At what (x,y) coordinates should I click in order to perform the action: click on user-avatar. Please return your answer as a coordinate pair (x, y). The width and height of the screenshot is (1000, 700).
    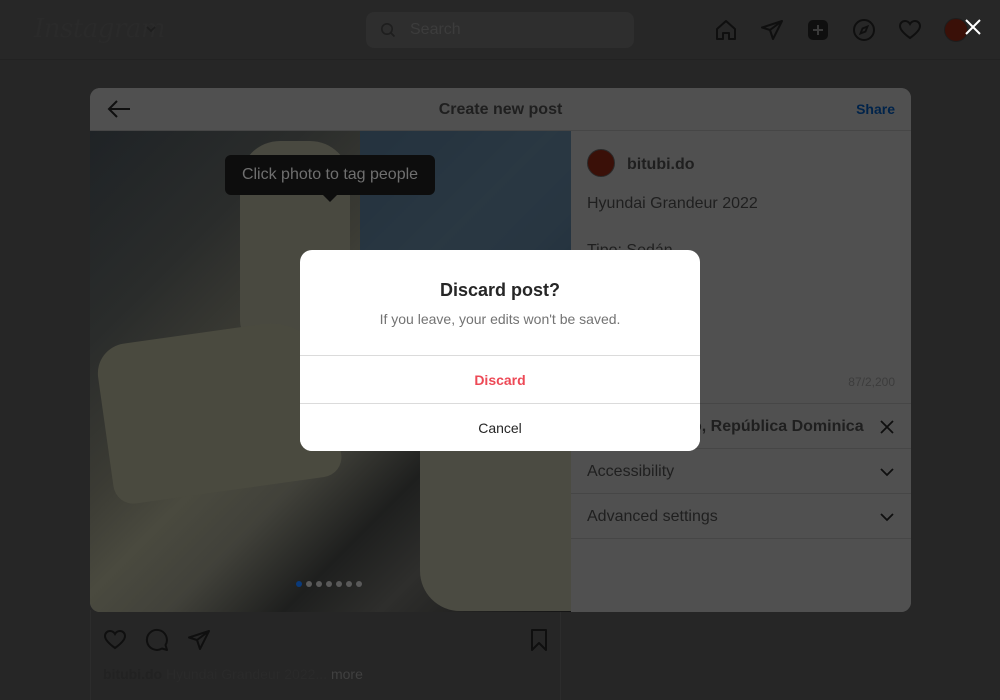
    Looking at the image, I should click on (601, 163).